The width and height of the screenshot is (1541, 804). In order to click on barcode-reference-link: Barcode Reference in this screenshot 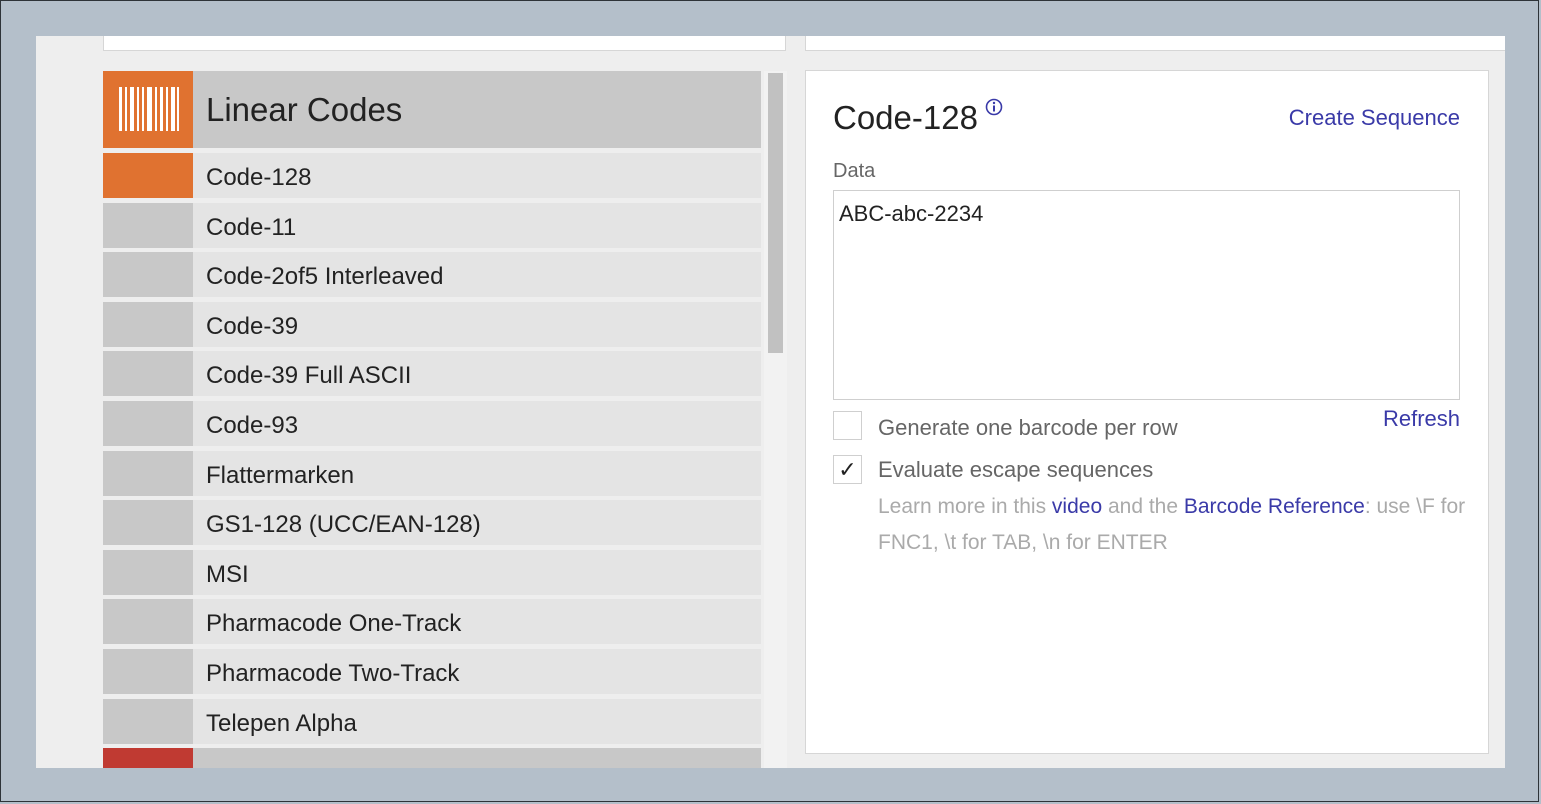, I will do `click(1274, 506)`.